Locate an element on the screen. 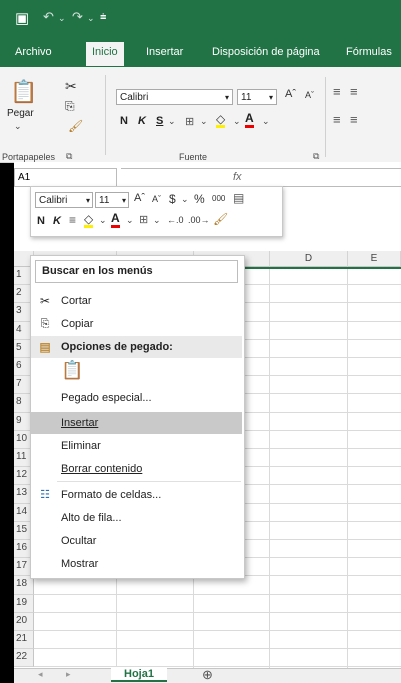 Image resolution: width=401 pixels, height=683 pixels. add-sheet-button: ⊕ is located at coordinates (207, 675).